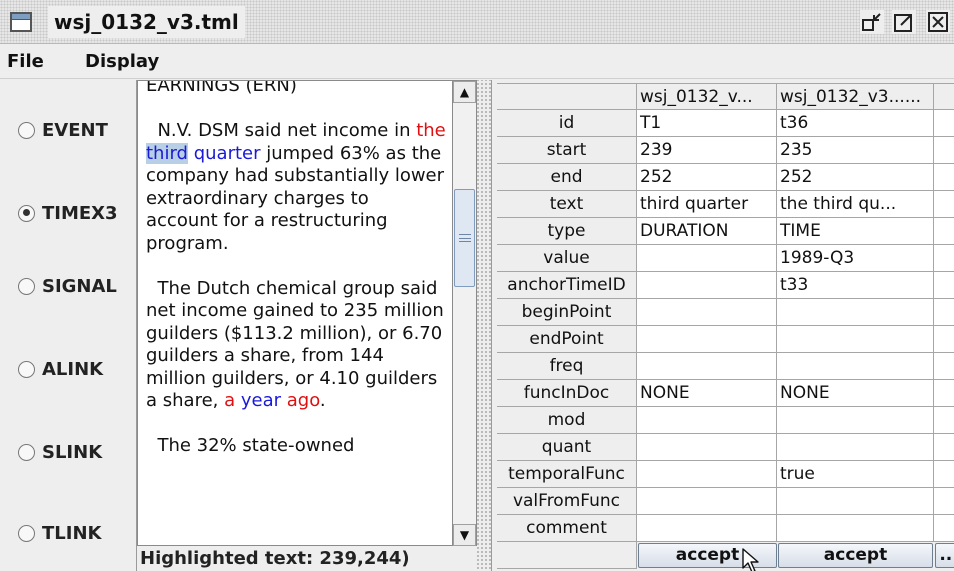 The width and height of the screenshot is (954, 571). Describe the element at coordinates (477, 22) in the screenshot. I see `title-bar: wsj_0132_v3.tml` at that location.